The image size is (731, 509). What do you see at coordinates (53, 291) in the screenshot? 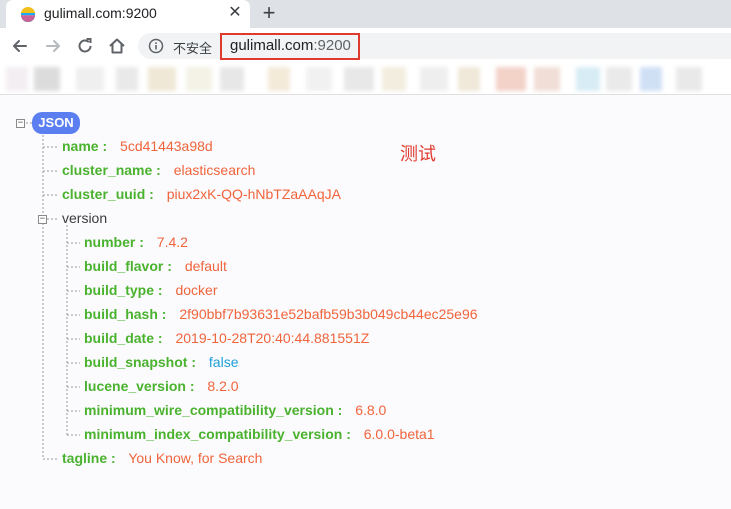
I see `tree-guide-lines` at bounding box center [53, 291].